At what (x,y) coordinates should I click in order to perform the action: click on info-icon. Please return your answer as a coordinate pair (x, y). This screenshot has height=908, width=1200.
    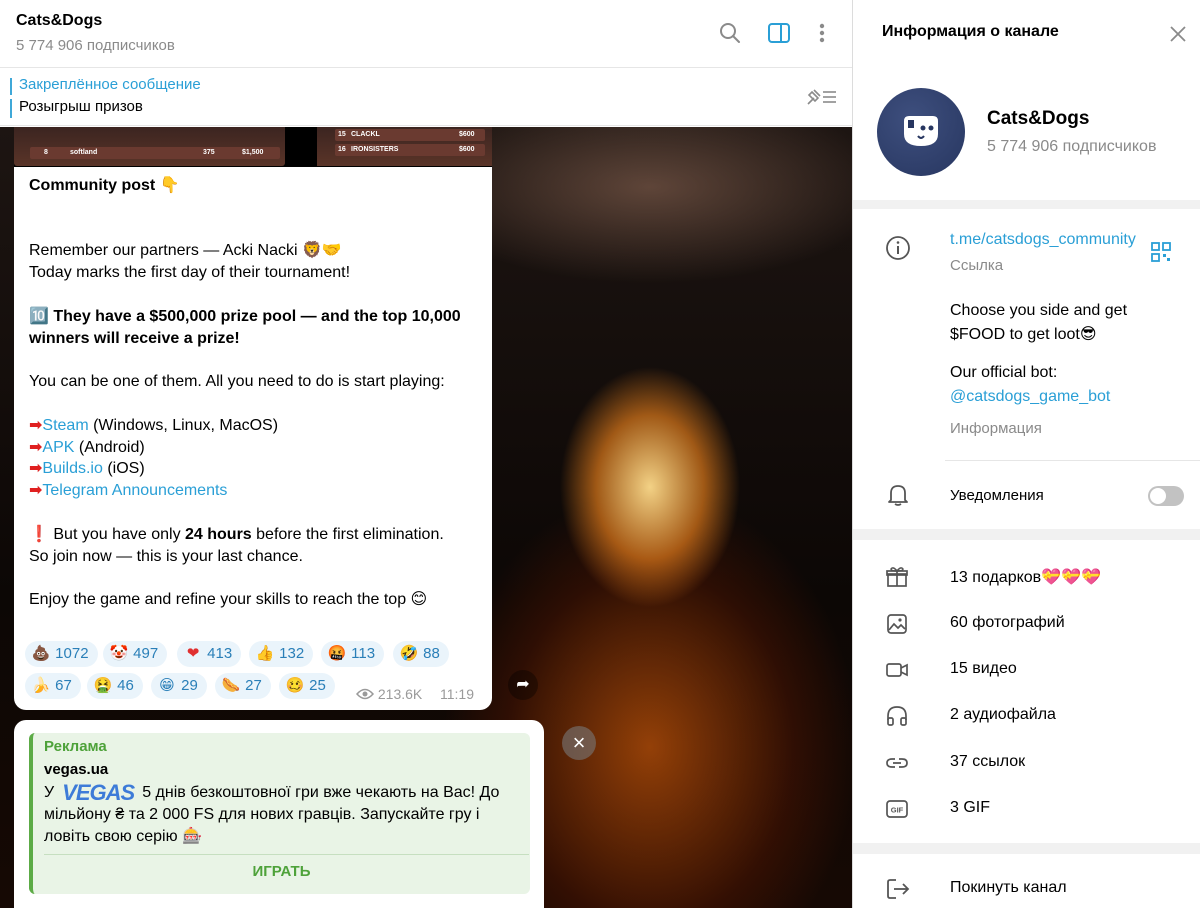
    Looking at the image, I should click on (898, 248).